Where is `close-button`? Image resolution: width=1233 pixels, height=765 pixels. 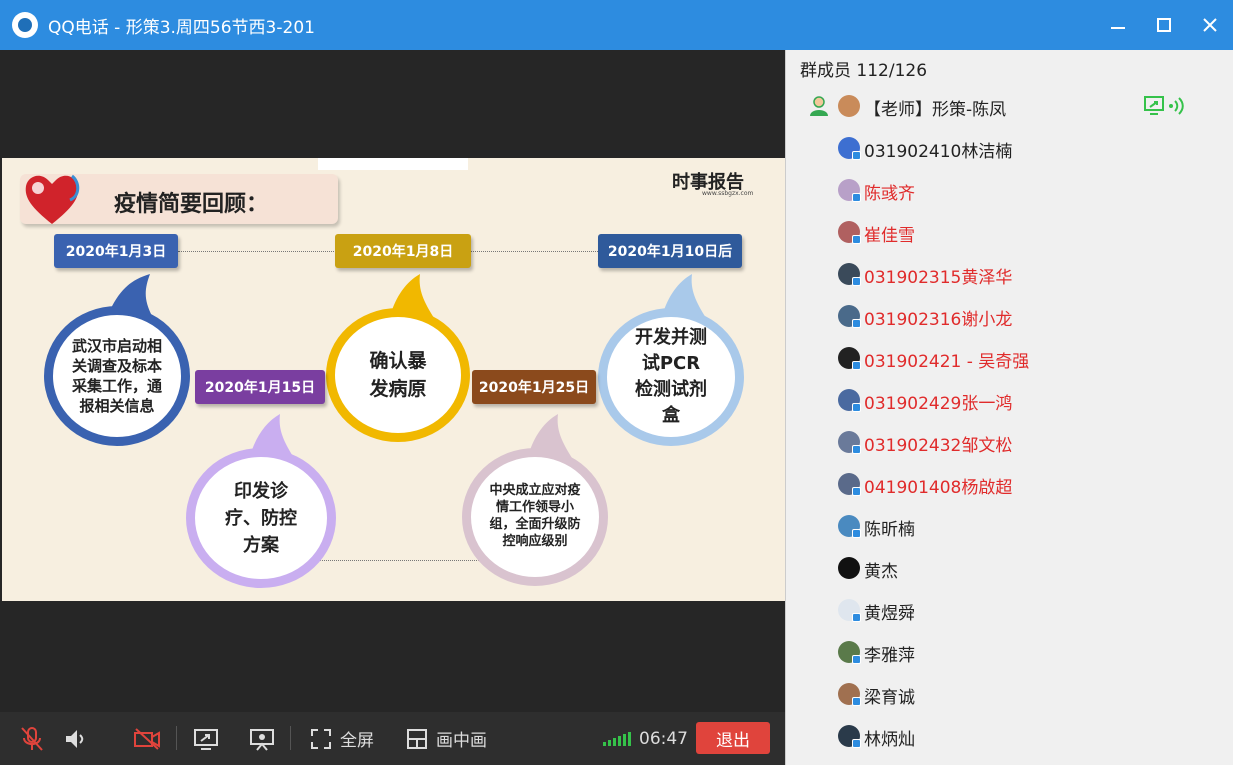 close-button is located at coordinates (1210, 25).